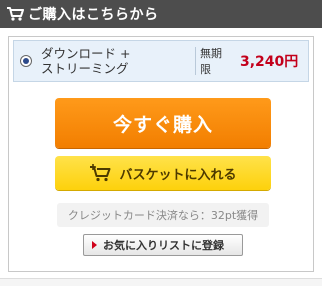  What do you see at coordinates (94, 245) in the screenshot?
I see `arrow-right-icon` at bounding box center [94, 245].